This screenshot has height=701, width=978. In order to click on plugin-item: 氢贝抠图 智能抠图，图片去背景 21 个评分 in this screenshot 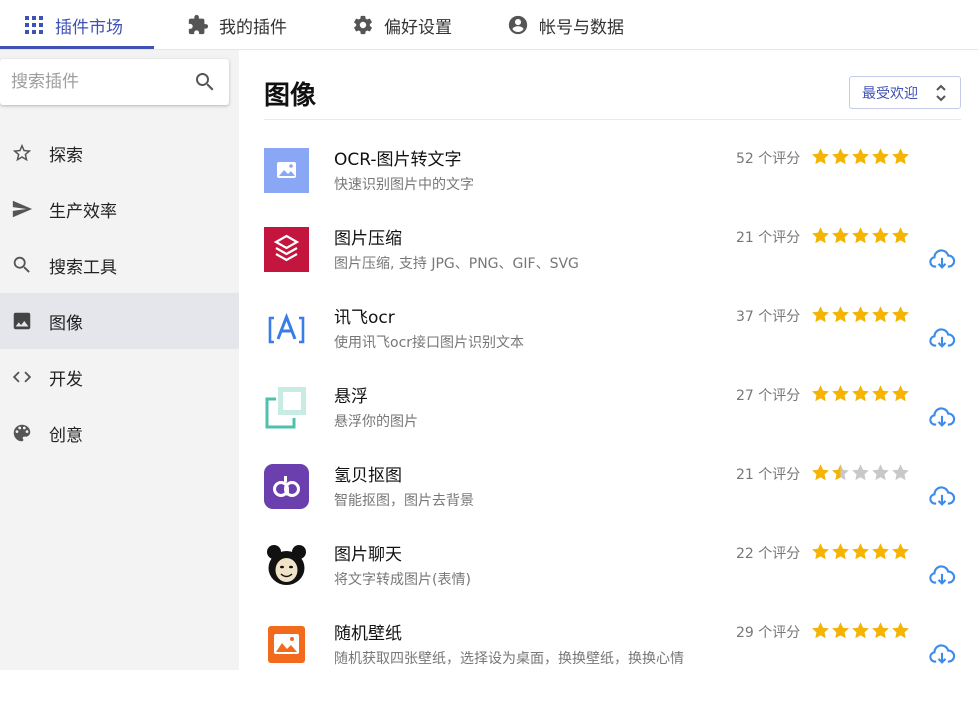, I will do `click(608, 503)`.